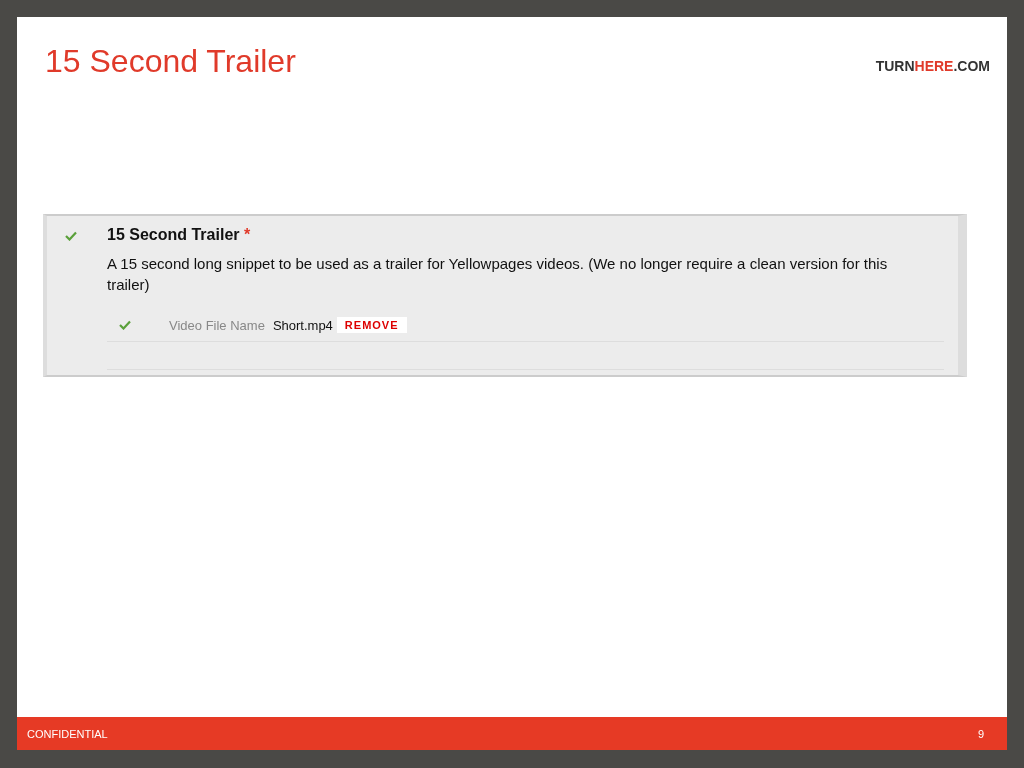  Describe the element at coordinates (980, 733) in the screenshot. I see `page-number: 9` at that location.